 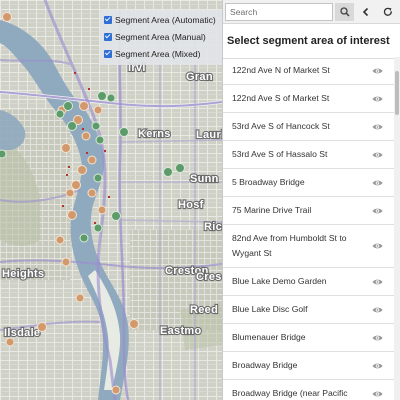 What do you see at coordinates (281, 126) in the screenshot?
I see `list-item-label: 53rd Ave S of Hancock St` at bounding box center [281, 126].